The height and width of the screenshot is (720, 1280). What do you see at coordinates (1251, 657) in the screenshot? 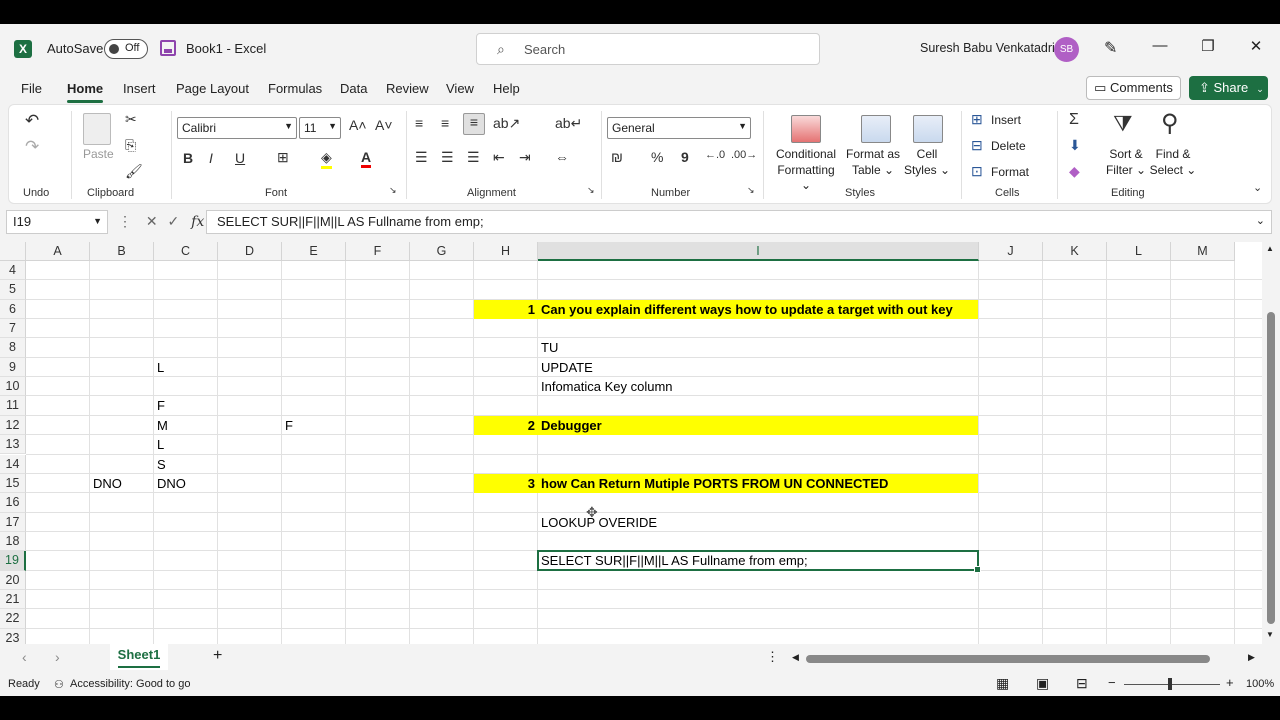
I see `scroll-right-icon: ▶` at bounding box center [1251, 657].